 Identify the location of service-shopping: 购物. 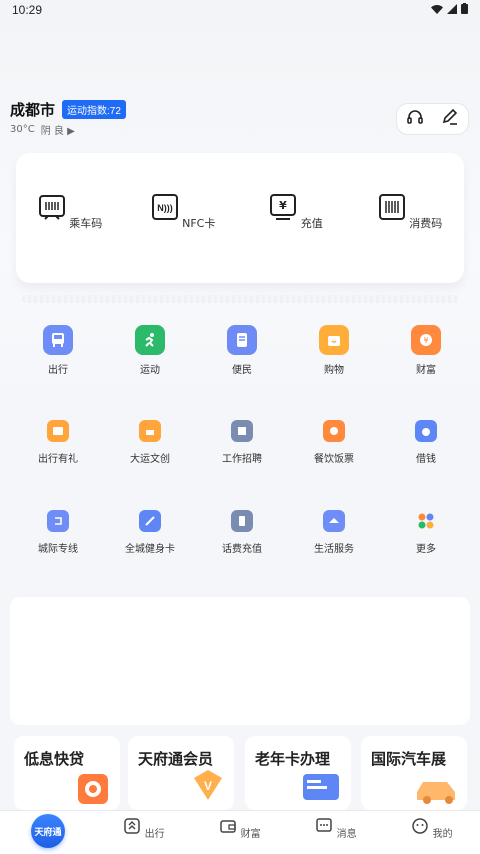
(334, 350).